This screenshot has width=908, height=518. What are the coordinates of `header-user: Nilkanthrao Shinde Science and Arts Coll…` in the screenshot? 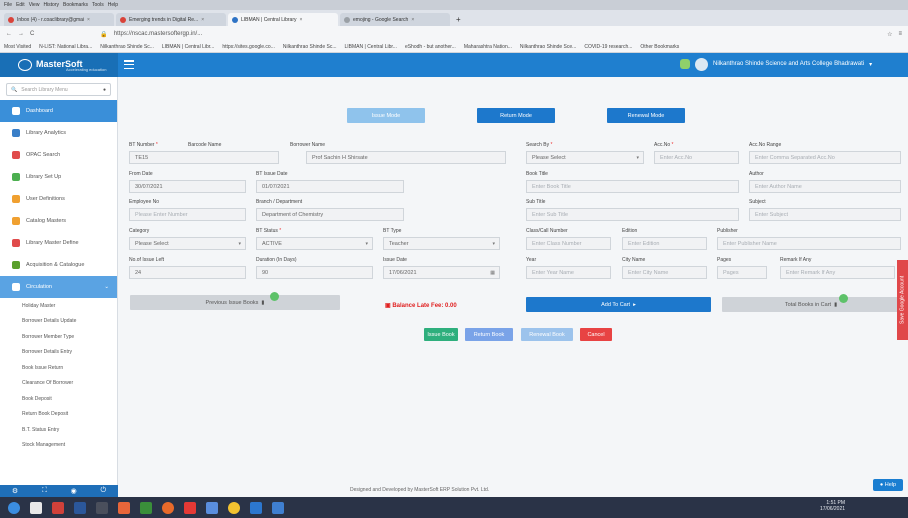 It's located at (776, 64).